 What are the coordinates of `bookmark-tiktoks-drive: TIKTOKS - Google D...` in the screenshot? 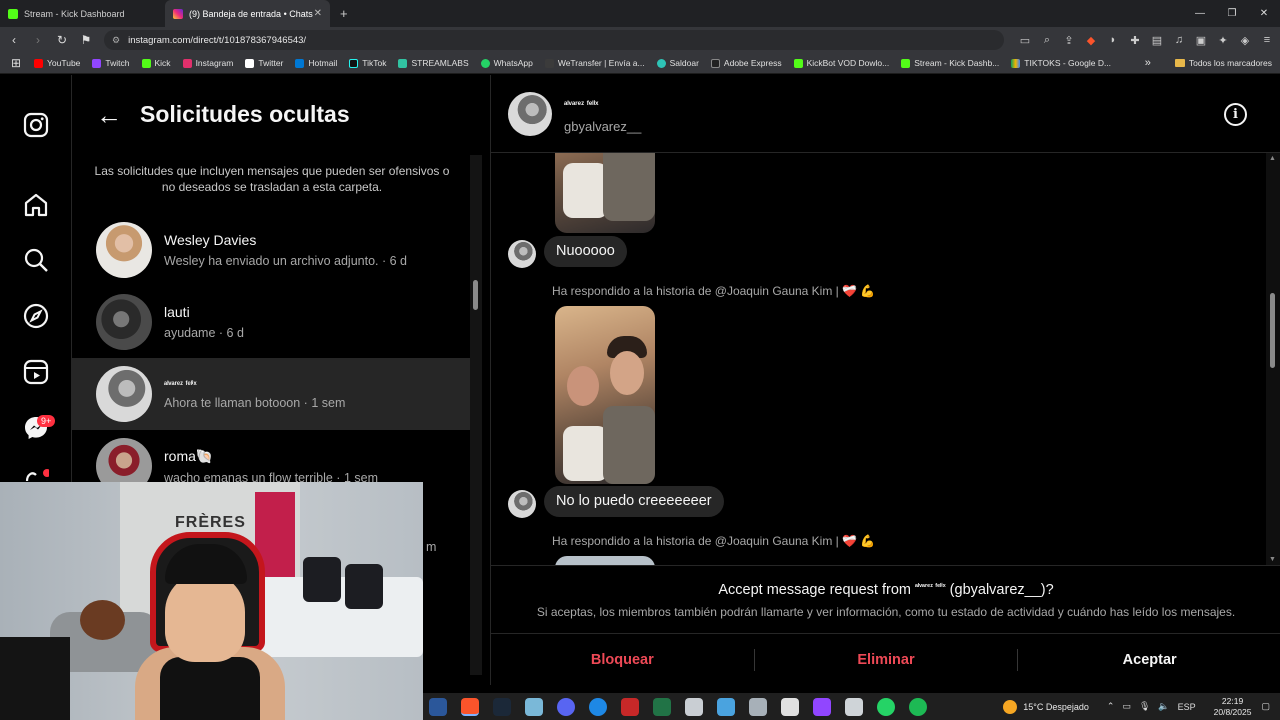 It's located at (1061, 63).